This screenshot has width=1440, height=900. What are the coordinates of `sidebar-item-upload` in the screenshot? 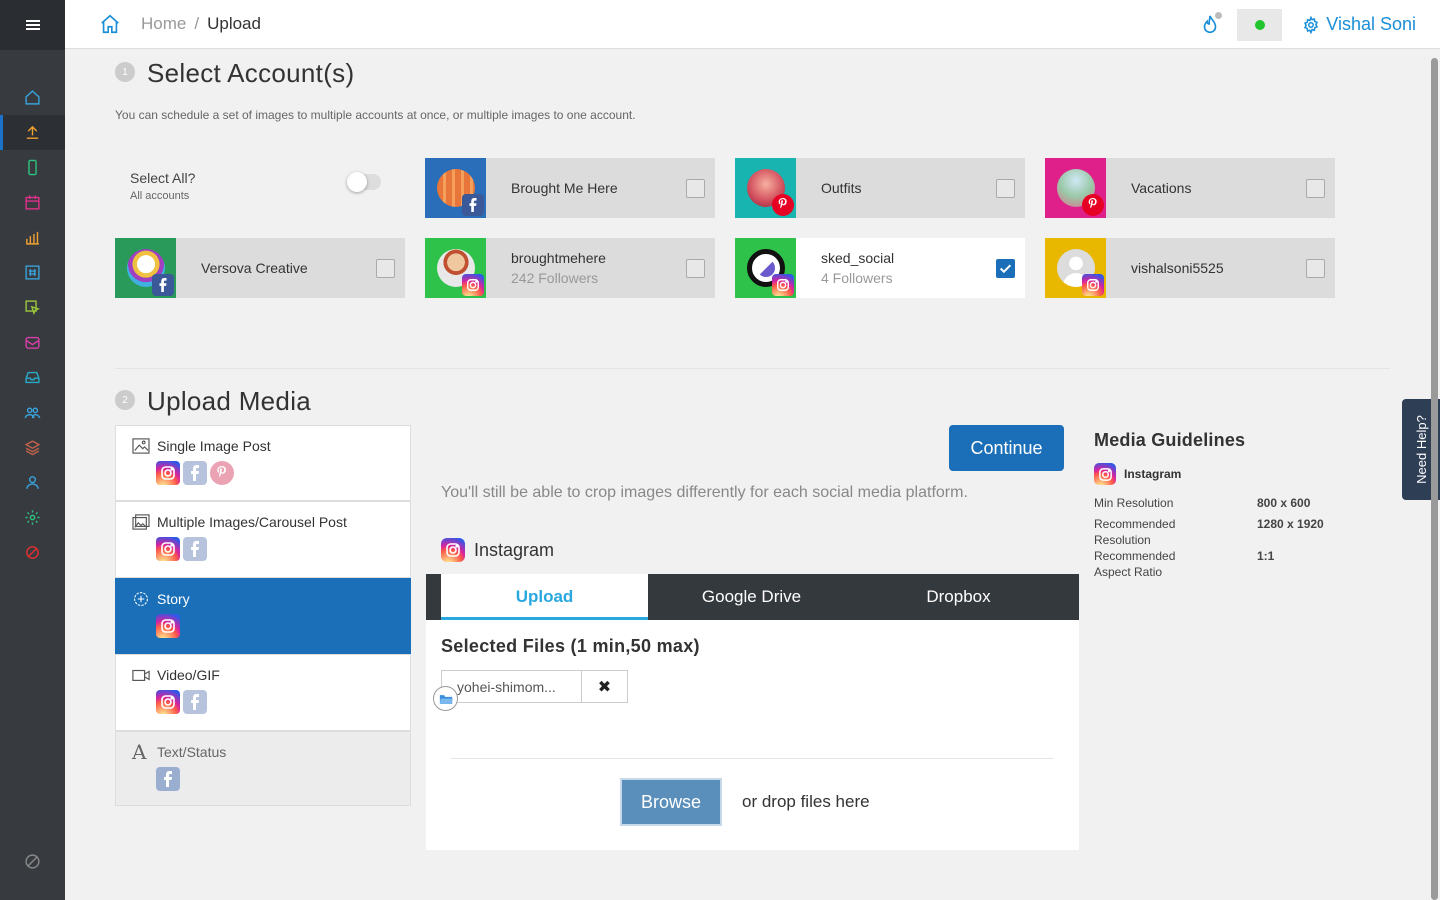 It's located at (32, 132).